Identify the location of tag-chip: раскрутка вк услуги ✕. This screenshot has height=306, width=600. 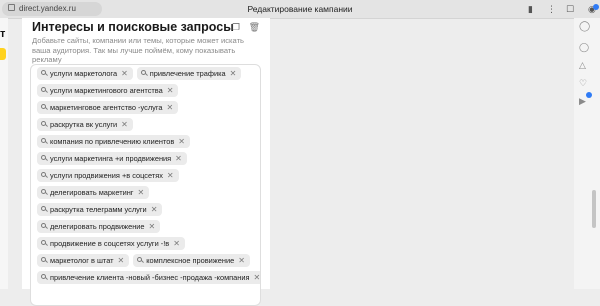
(85, 124).